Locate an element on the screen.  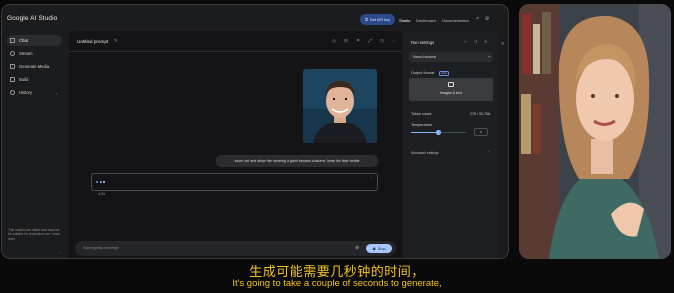
uploaded-portrait-image is located at coordinates (340, 106).